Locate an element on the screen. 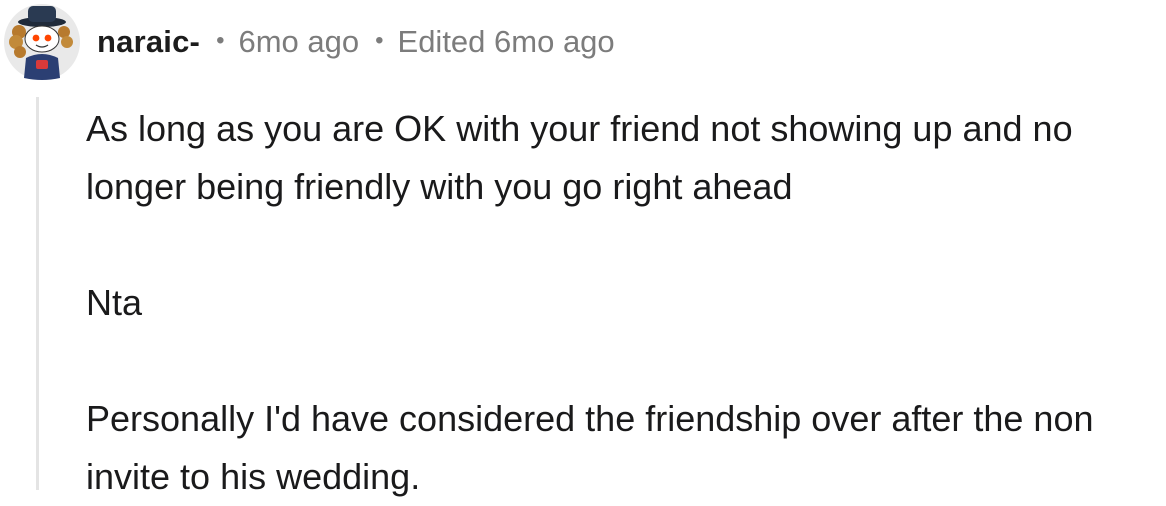 The height and width of the screenshot is (506, 1166). avatar-icon is located at coordinates (42, 42).